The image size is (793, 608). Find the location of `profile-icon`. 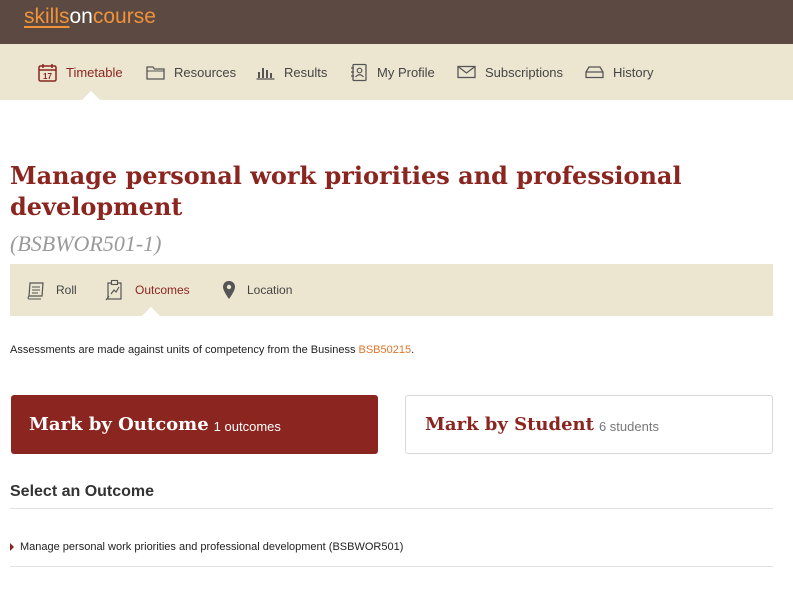

profile-icon is located at coordinates (359, 72).